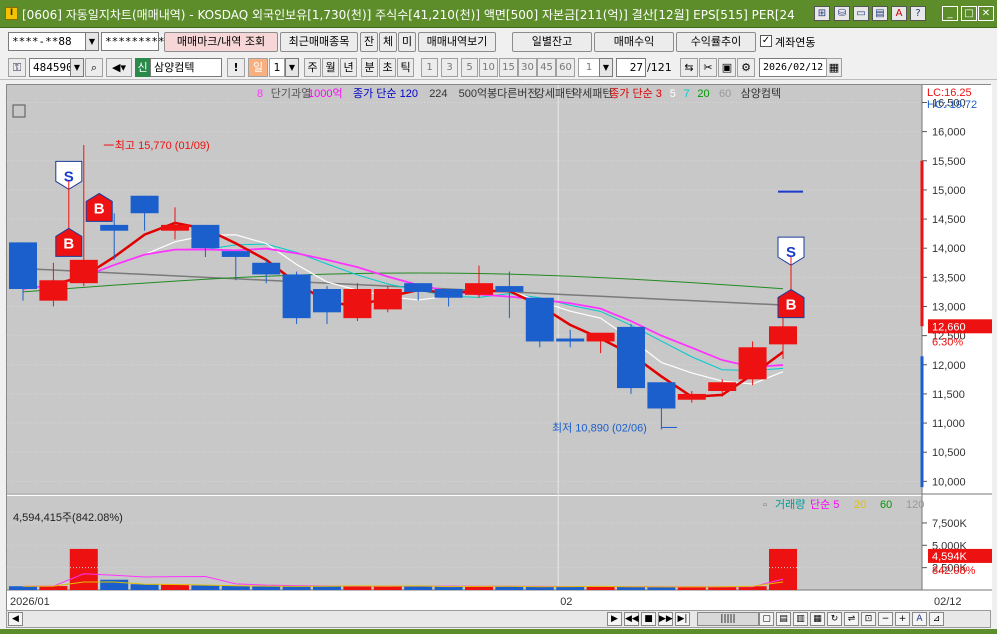 The height and width of the screenshot is (634, 997). What do you see at coordinates (369, 42) in the screenshot?
I see `balance-button: 잔` at bounding box center [369, 42].